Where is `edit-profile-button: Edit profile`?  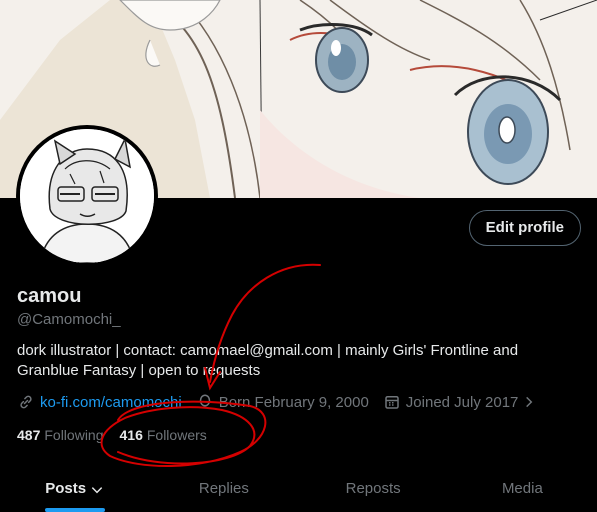 edit-profile-button: Edit profile is located at coordinates (524, 228).